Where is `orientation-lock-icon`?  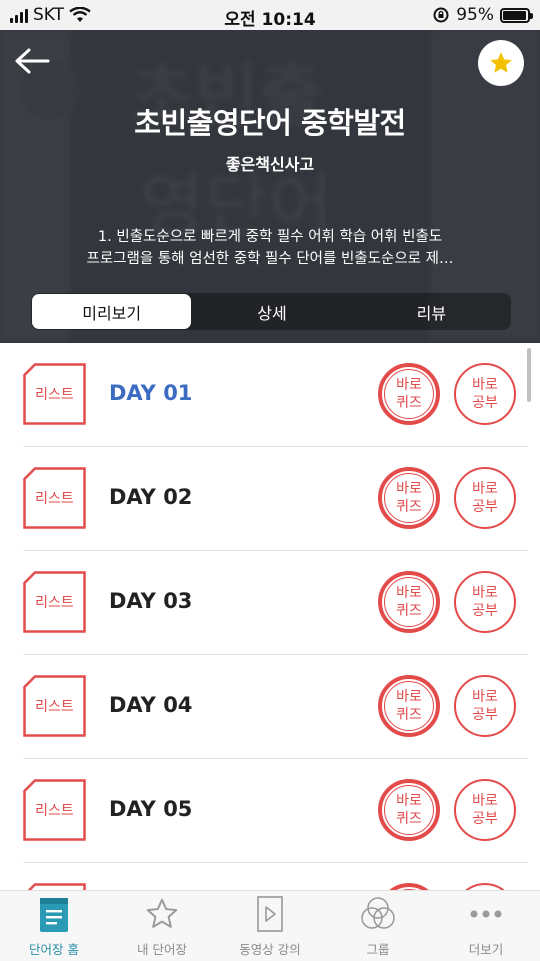
orientation-lock-icon is located at coordinates (441, 15).